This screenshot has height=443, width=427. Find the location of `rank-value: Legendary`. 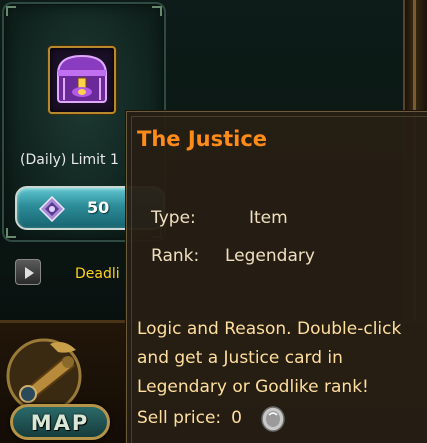

rank-value: Legendary is located at coordinates (270, 256).